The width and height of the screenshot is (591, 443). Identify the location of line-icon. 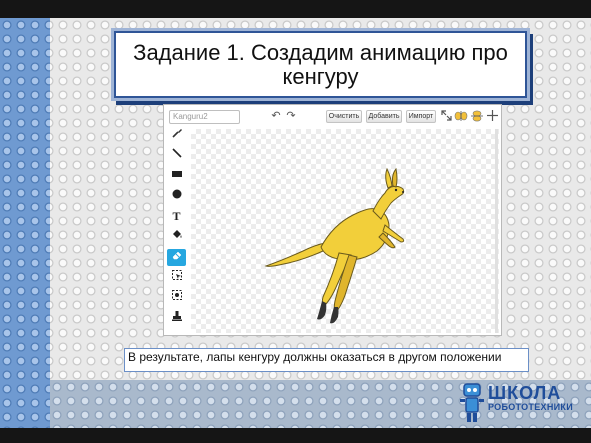
(176, 155).